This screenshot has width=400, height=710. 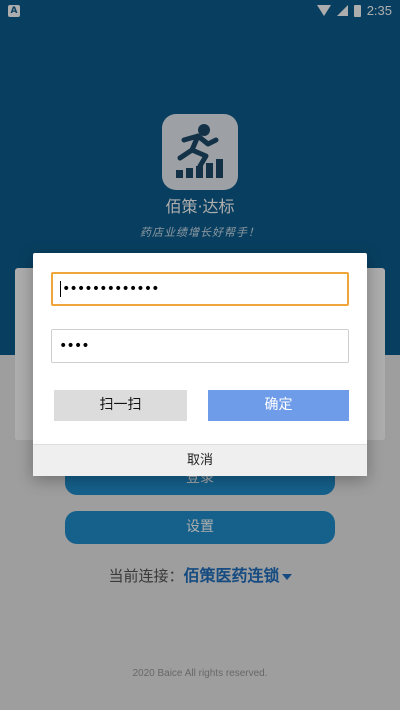 What do you see at coordinates (278, 405) in the screenshot?
I see `confirm-button: 确定` at bounding box center [278, 405].